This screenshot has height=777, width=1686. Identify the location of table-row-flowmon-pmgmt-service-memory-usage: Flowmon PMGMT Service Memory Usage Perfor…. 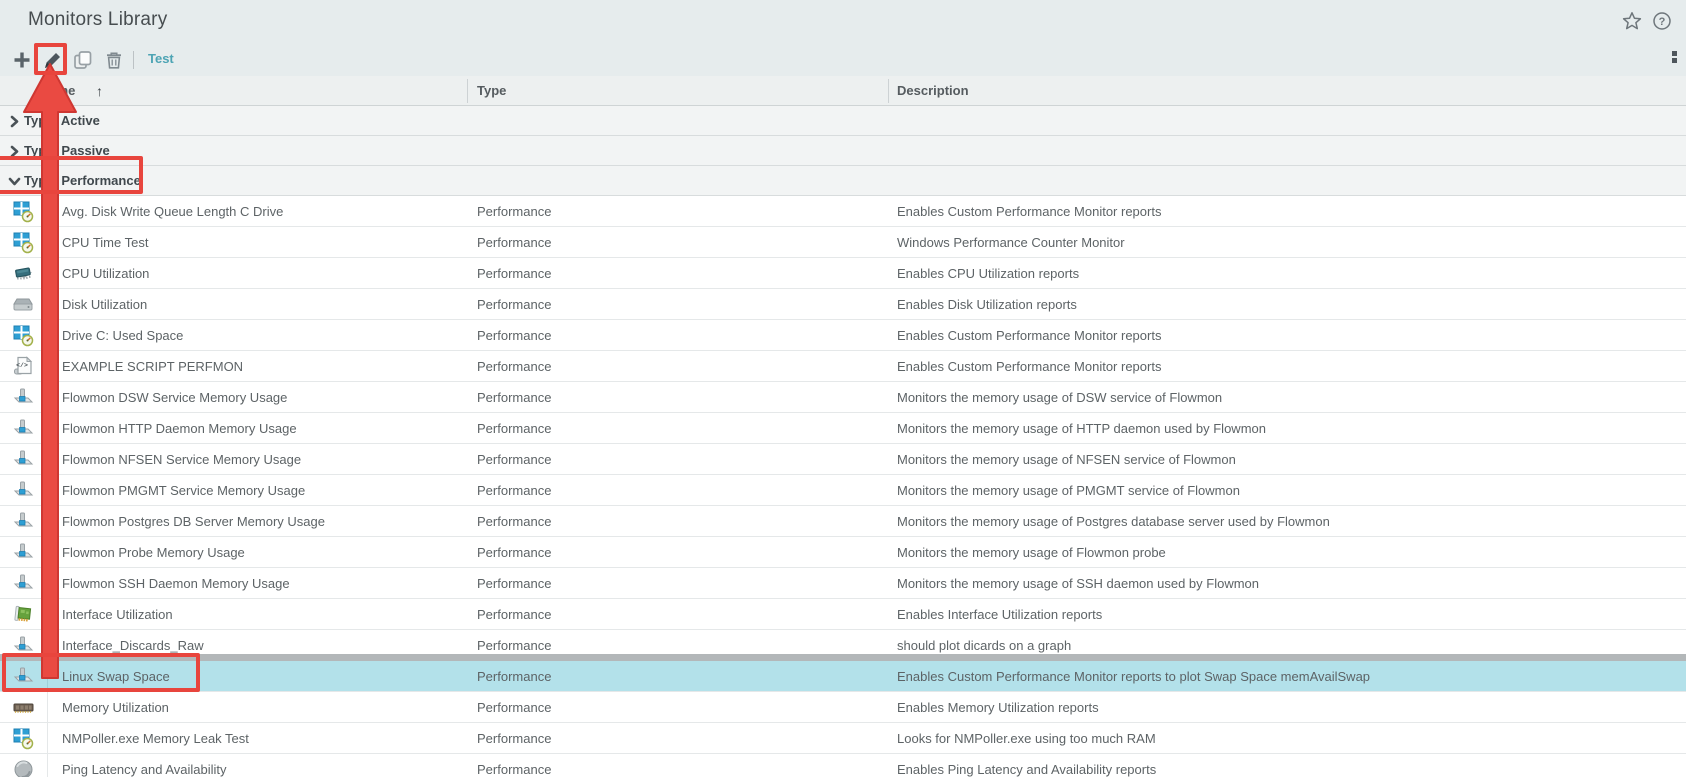
(843, 490).